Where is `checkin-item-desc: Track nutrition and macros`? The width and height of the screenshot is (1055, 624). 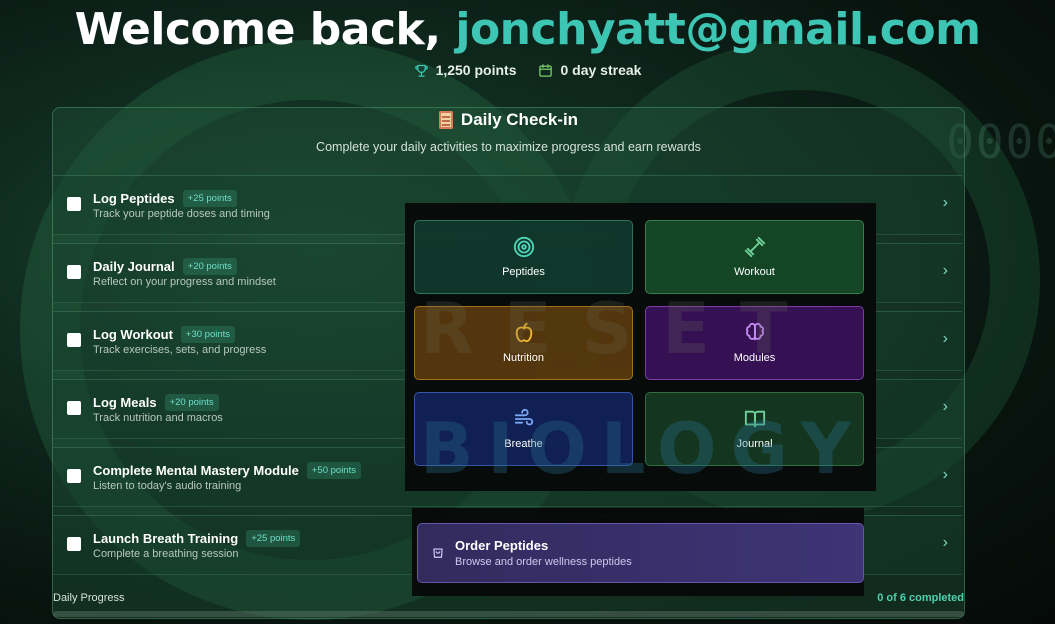
checkin-item-desc: Track nutrition and macros is located at coordinates (158, 418).